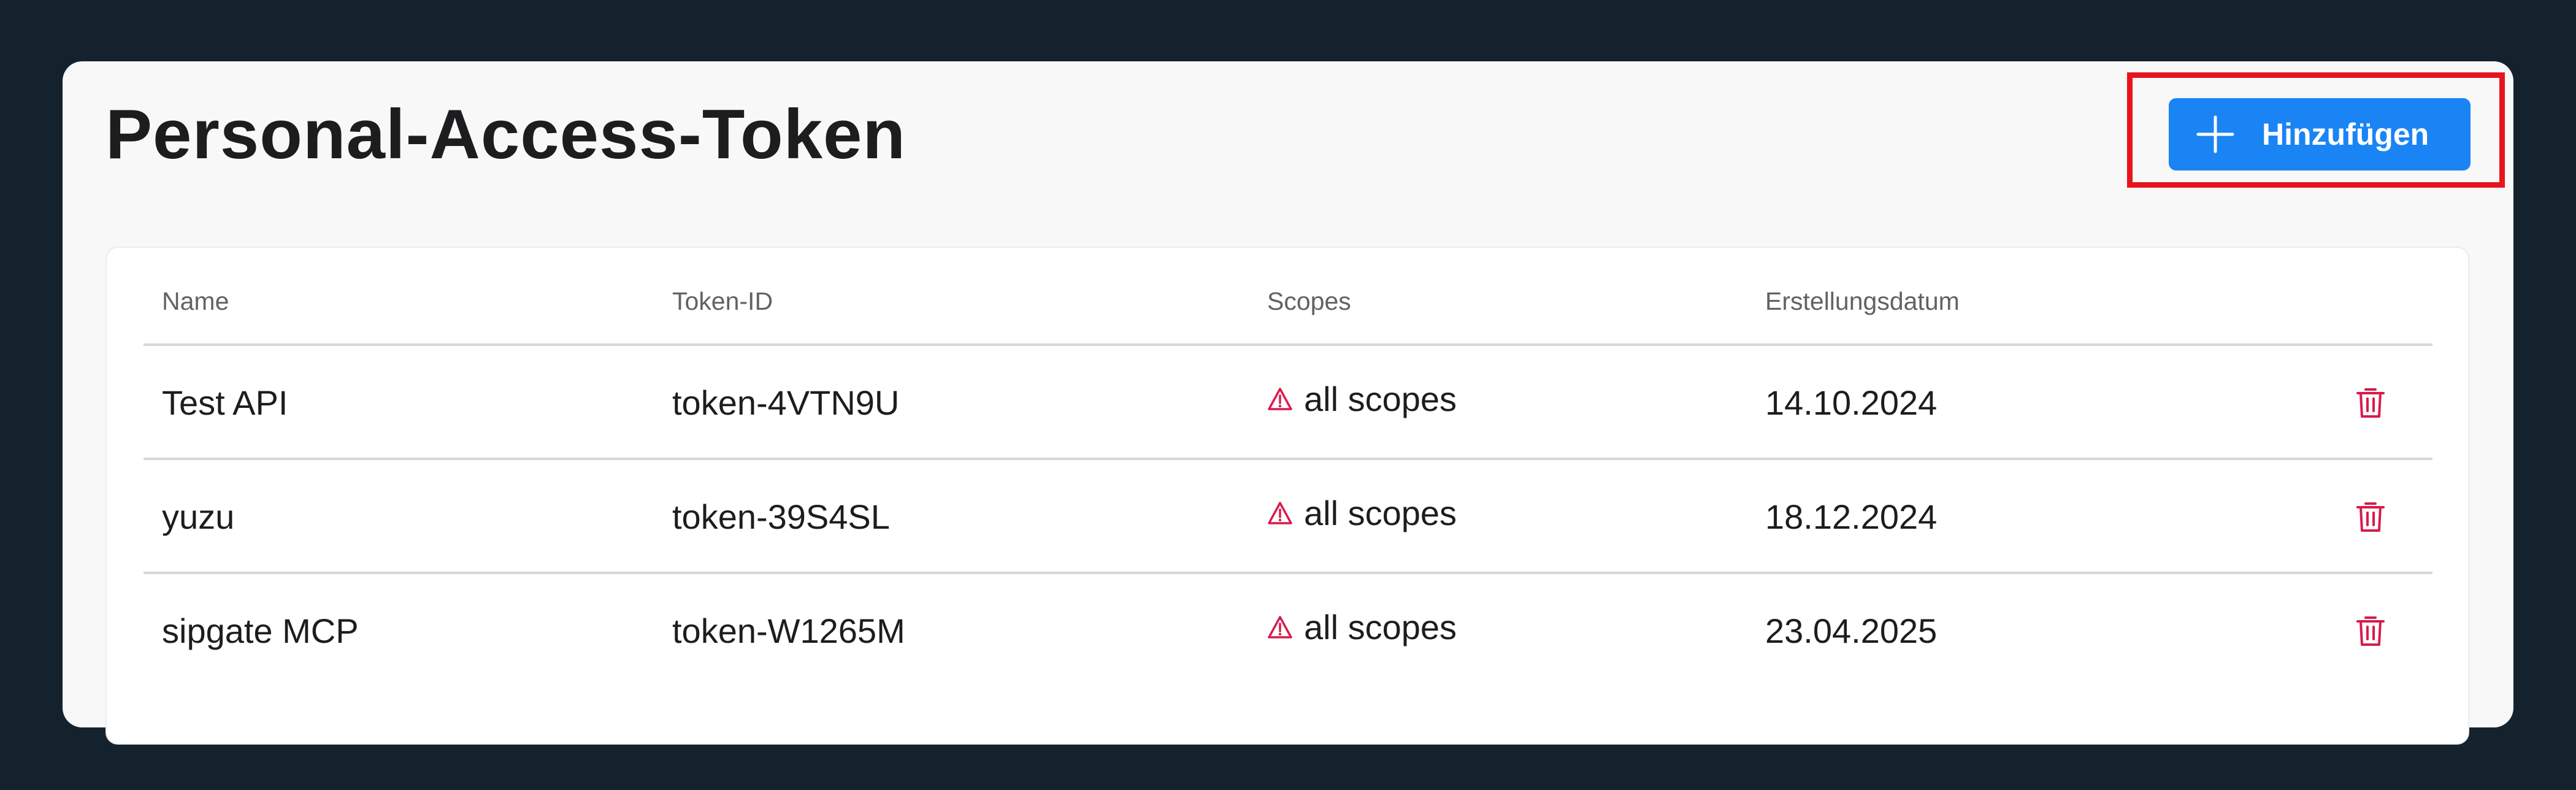 This screenshot has width=2576, height=790. I want to click on token-created-date: 23.04.2025, so click(1851, 631).